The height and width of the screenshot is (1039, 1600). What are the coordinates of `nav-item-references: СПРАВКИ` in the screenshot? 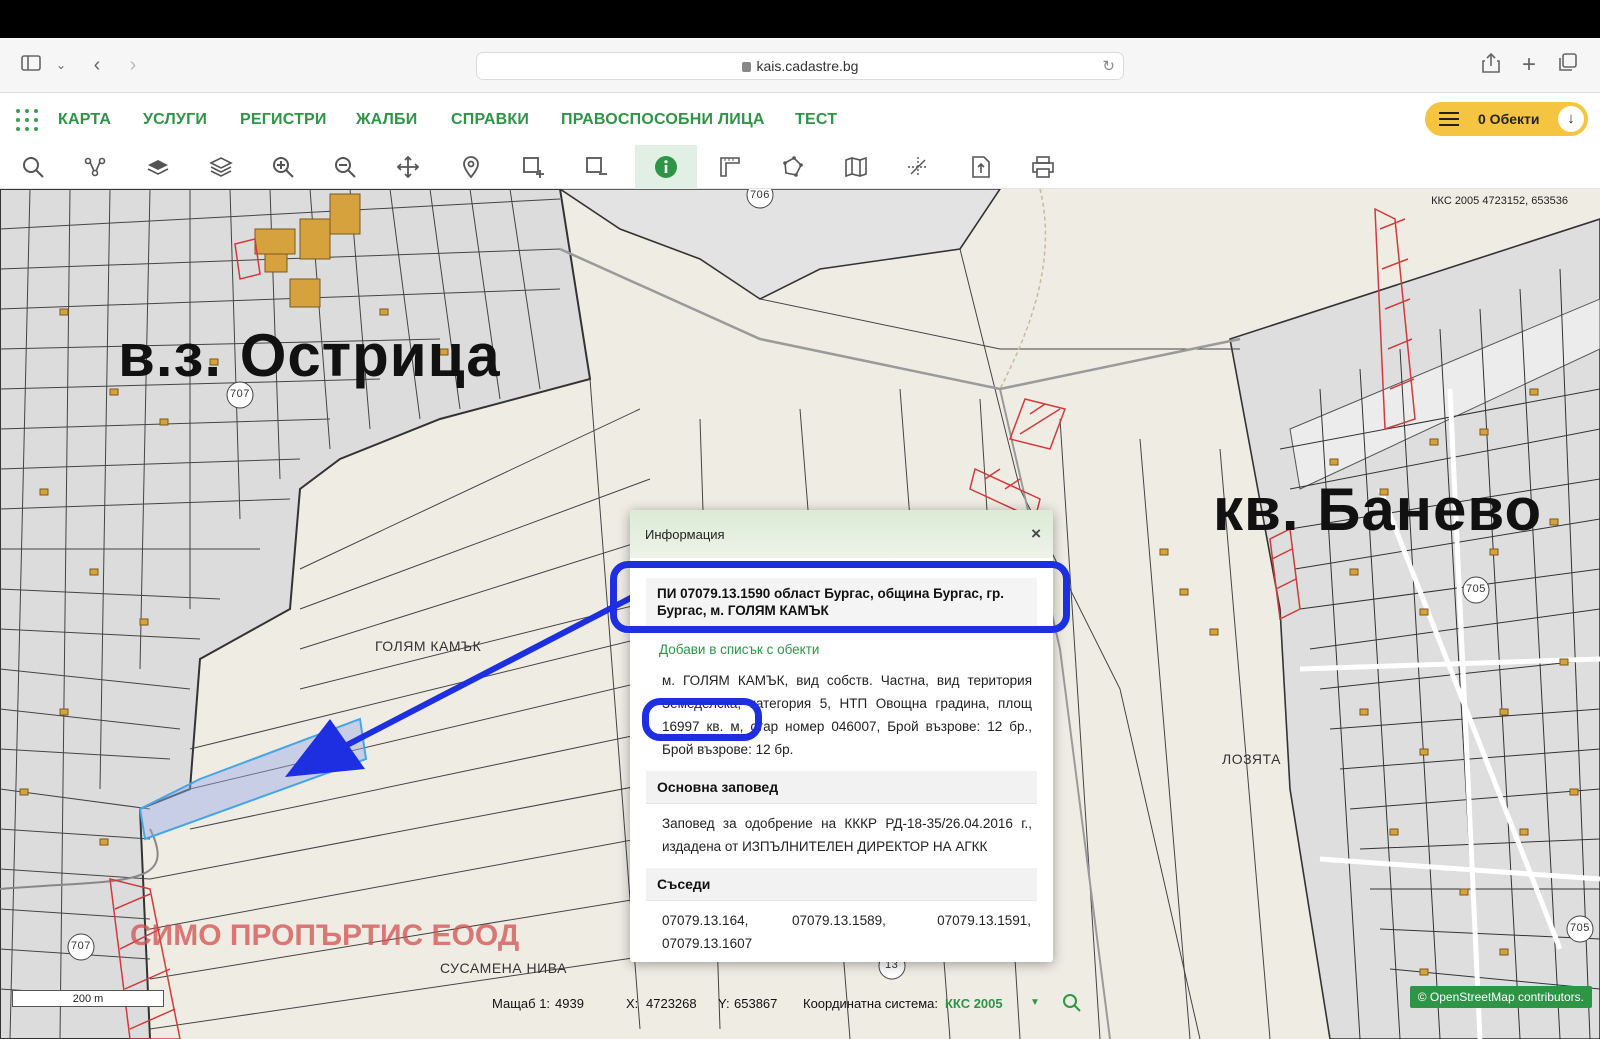 It's located at (490, 120).